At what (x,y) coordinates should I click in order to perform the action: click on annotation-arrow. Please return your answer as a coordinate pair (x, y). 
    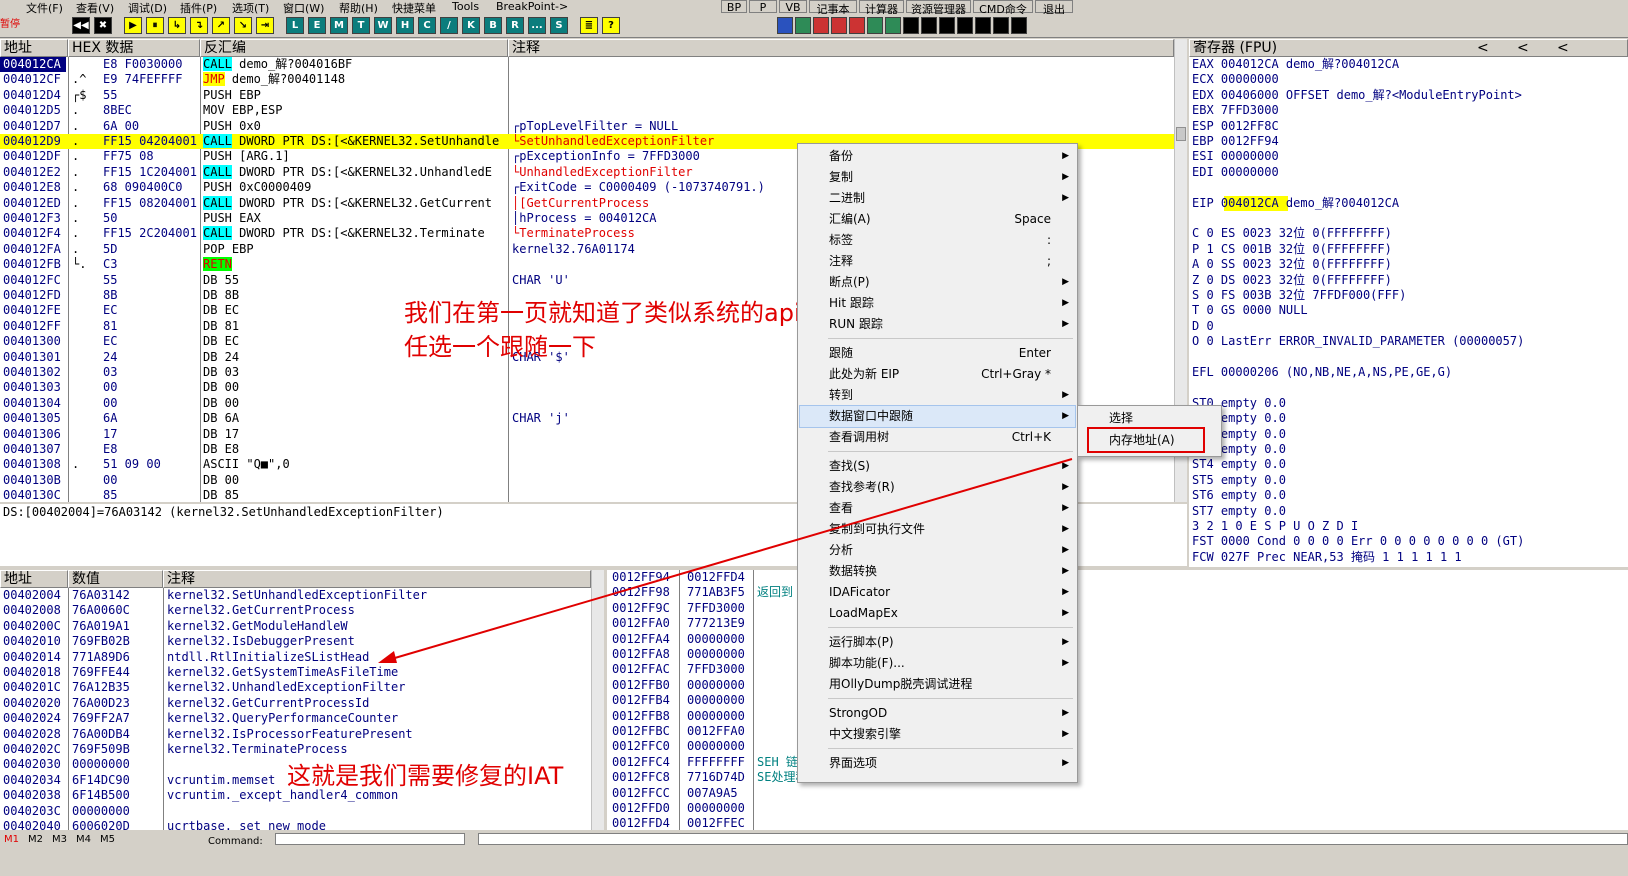
    Looking at the image, I should click on (725, 560).